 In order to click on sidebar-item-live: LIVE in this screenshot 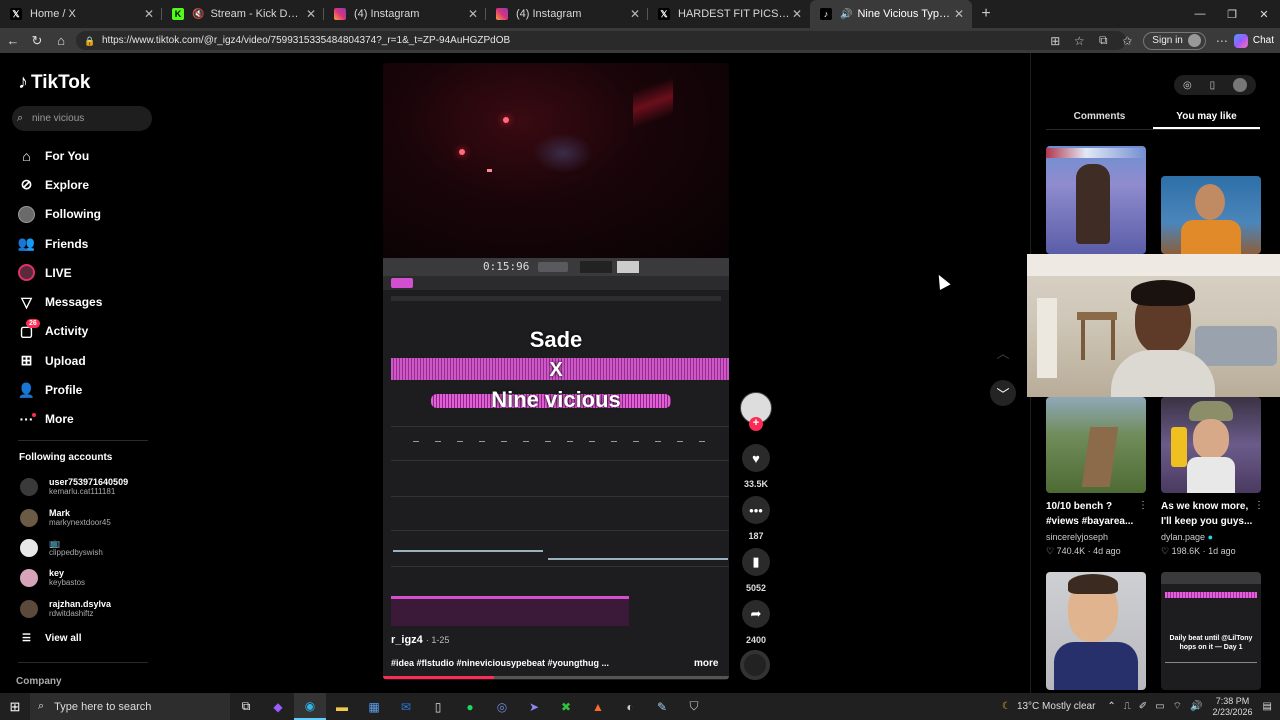, I will do `click(93, 272)`.